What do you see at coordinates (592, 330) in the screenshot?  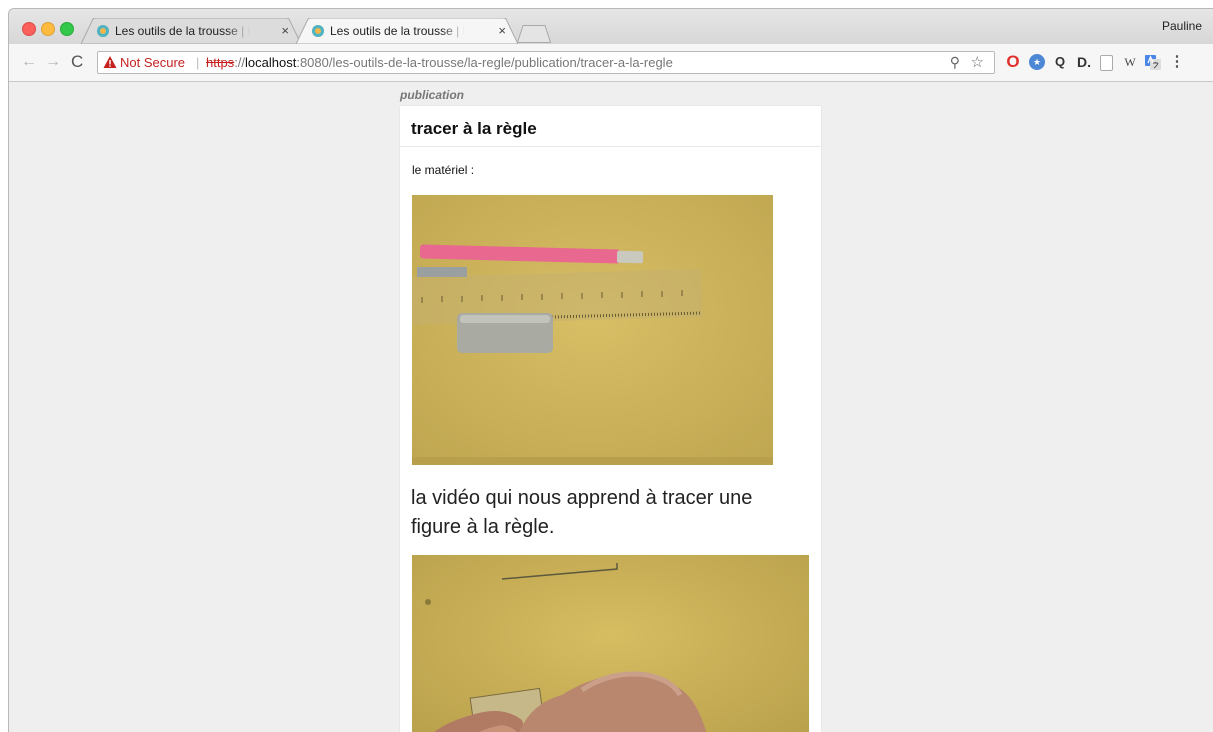 I see `materials-photo` at bounding box center [592, 330].